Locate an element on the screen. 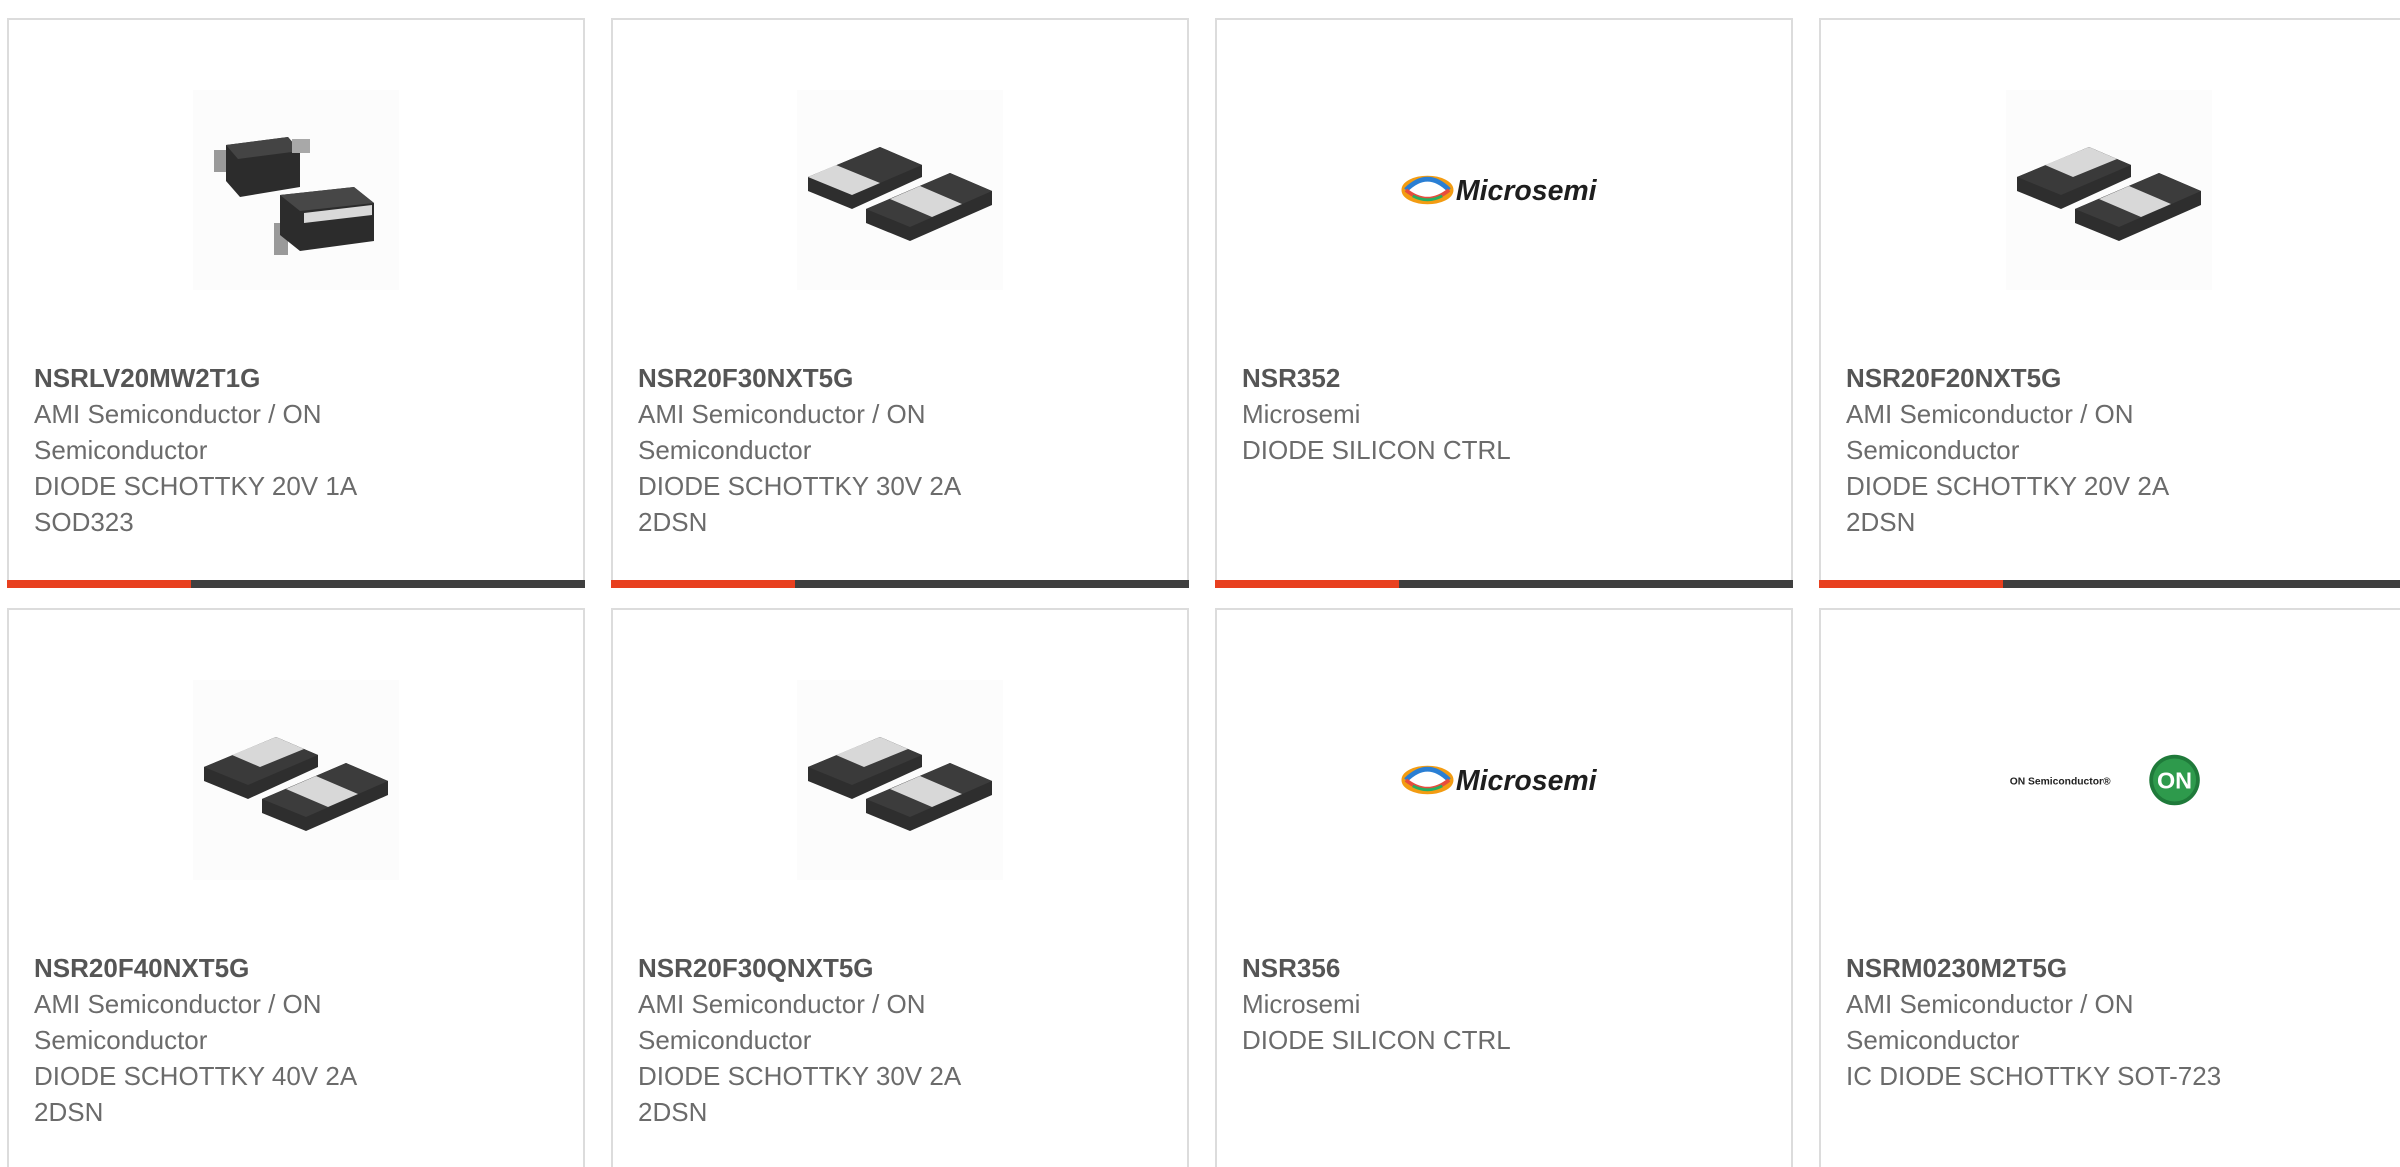 The height and width of the screenshot is (1167, 2400). description-label: DIODE SCHOTTKY 20V 2A is located at coordinates (2008, 486).